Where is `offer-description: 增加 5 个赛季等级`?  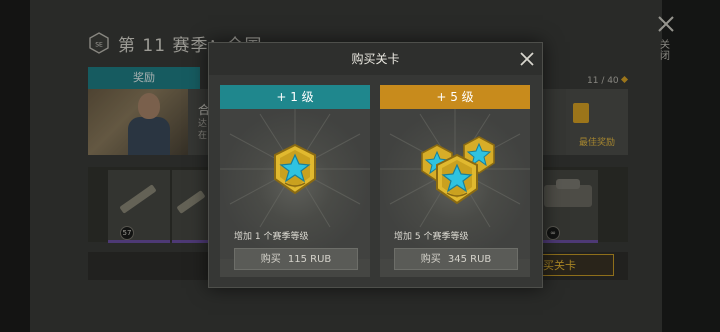 offer-description: 增加 5 个赛季等级 is located at coordinates (431, 237).